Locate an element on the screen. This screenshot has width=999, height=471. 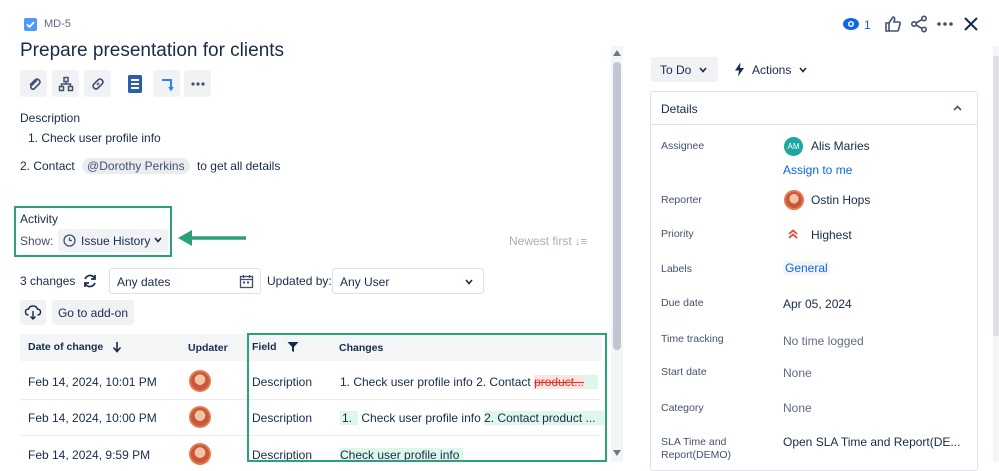
page-scrollbar is located at coordinates (996, 254).